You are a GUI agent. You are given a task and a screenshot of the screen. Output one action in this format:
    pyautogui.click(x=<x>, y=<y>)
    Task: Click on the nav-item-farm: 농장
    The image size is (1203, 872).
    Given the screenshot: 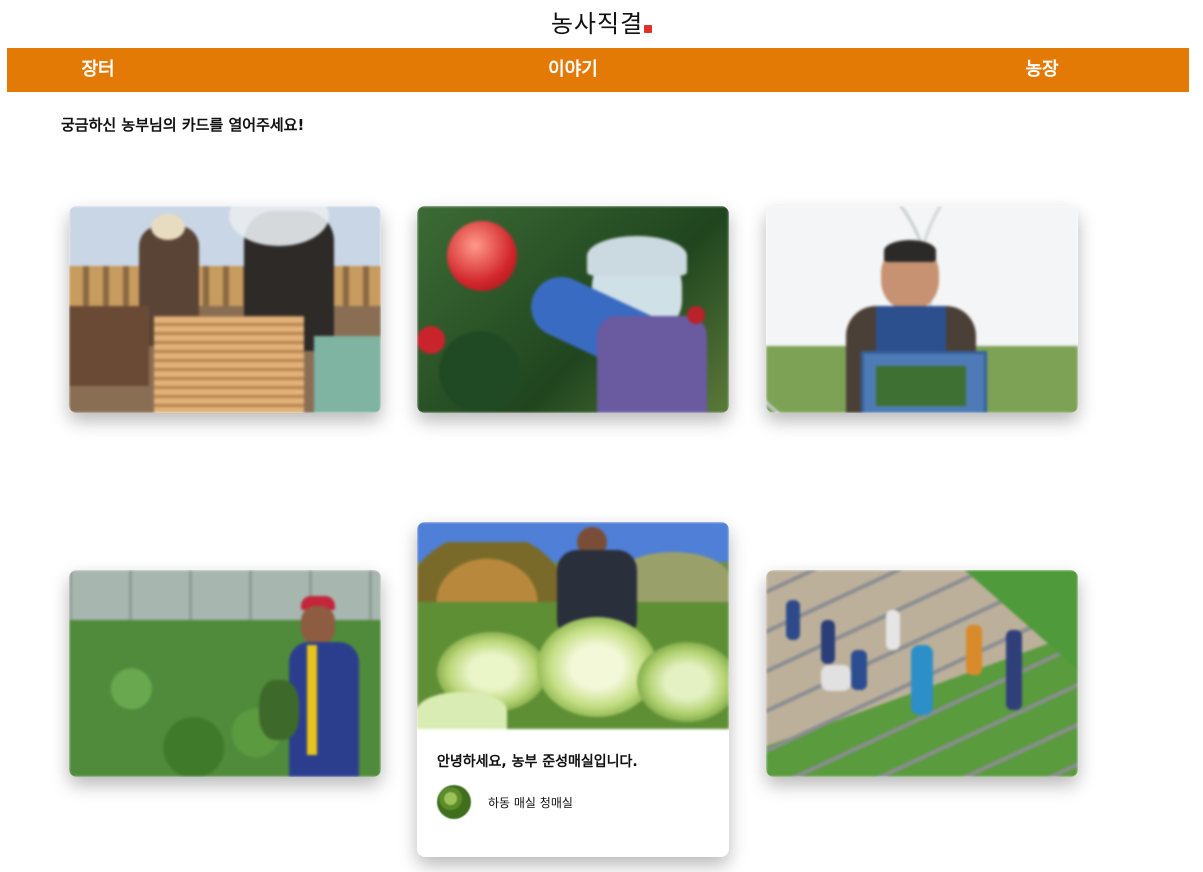 What is the action you would take?
    pyautogui.click(x=1041, y=70)
    